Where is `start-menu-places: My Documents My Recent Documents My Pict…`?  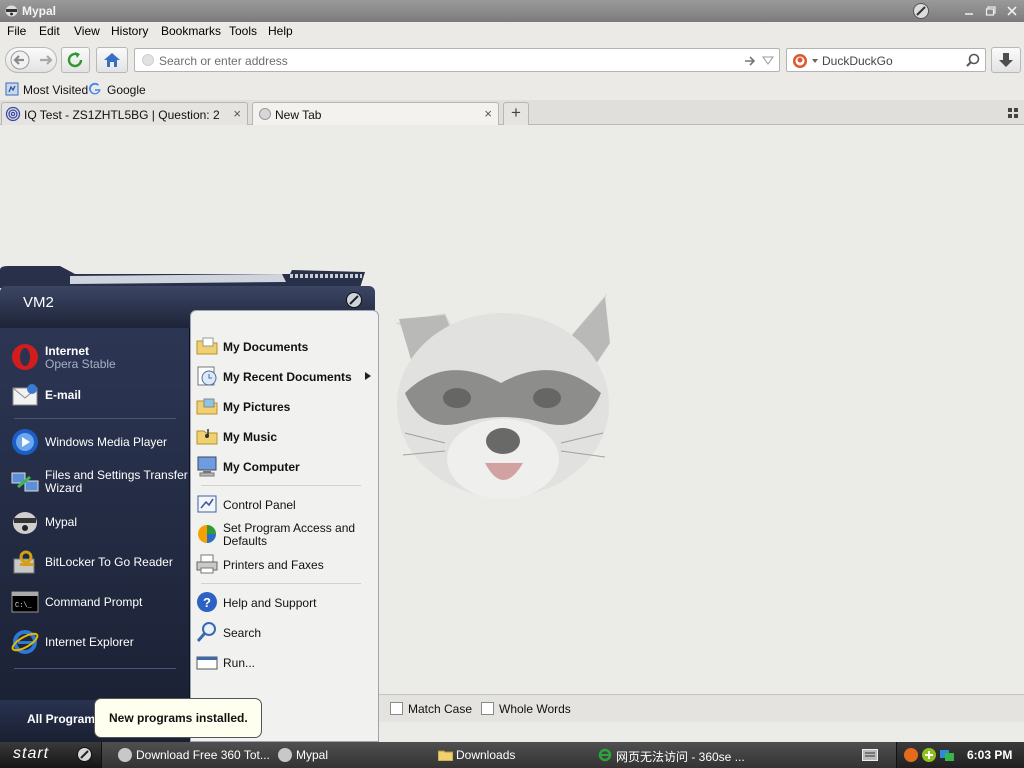 start-menu-places: My Documents My Recent Documents My Pict… is located at coordinates (284, 526).